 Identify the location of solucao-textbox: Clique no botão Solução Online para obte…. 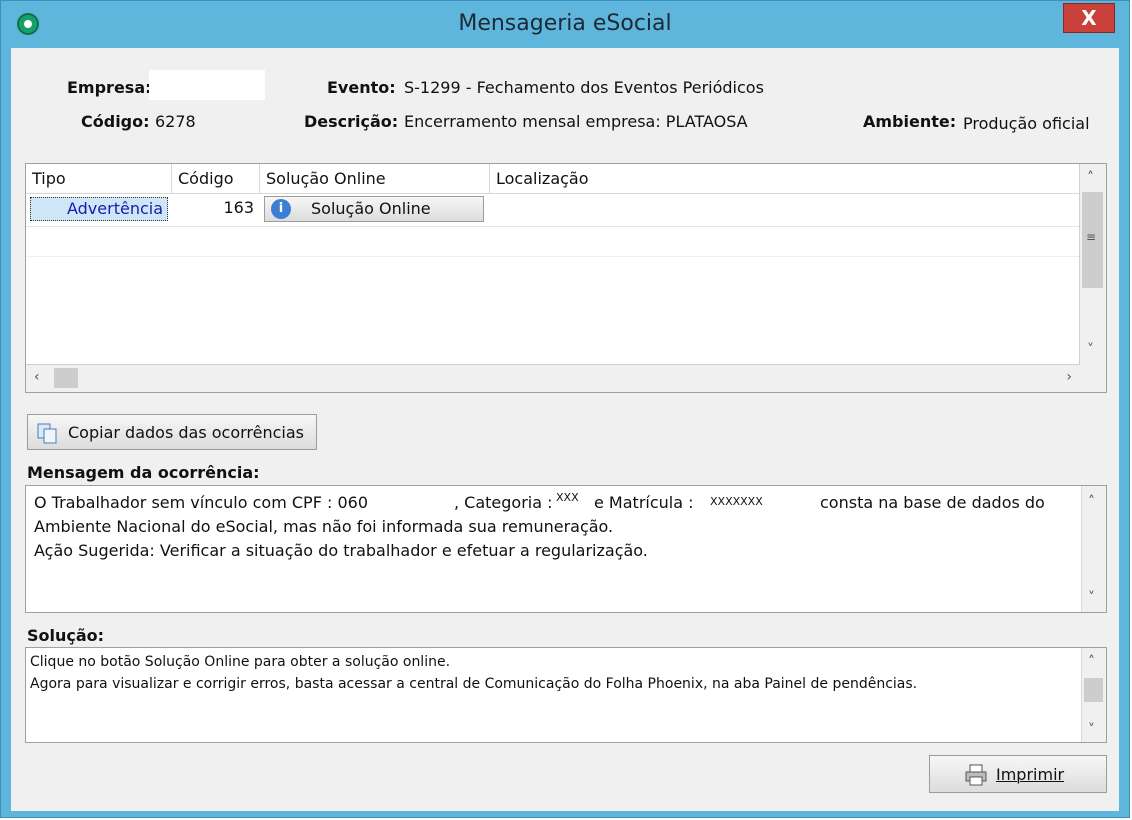
(566, 695).